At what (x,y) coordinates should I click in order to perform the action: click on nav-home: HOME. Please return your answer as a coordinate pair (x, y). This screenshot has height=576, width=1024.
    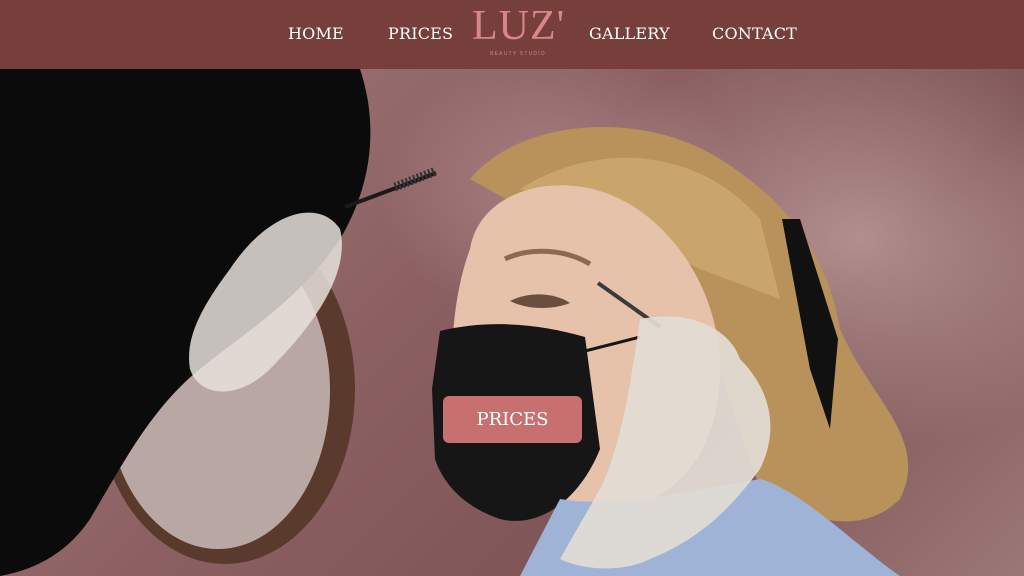
    Looking at the image, I should click on (316, 33).